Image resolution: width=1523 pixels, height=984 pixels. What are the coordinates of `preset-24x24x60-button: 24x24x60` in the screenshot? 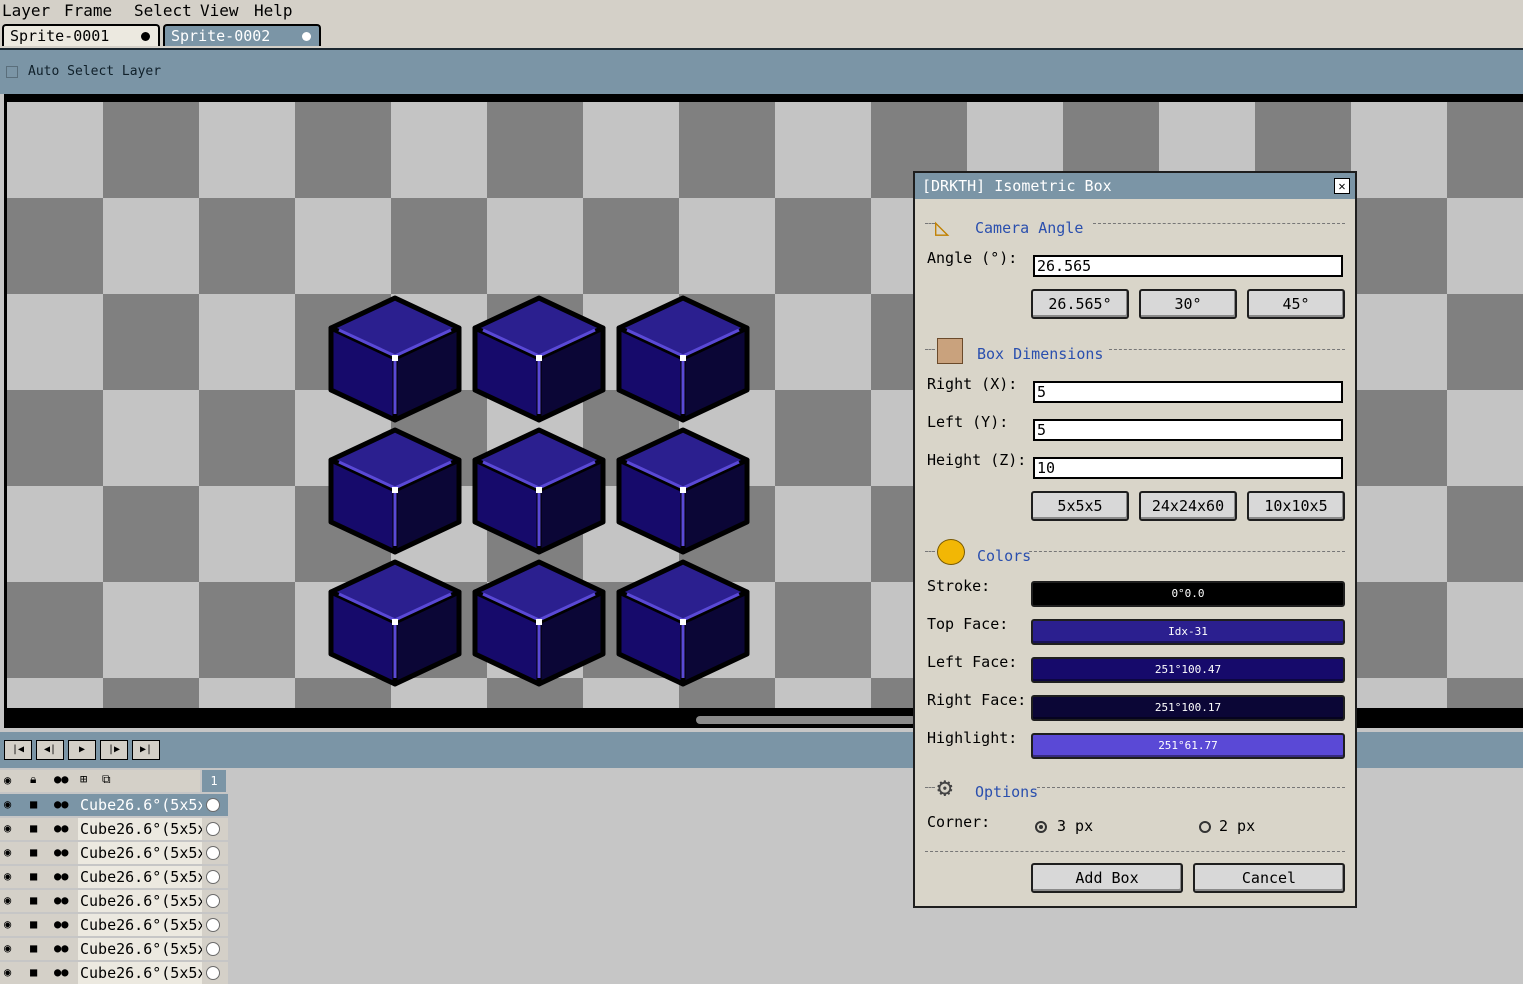 It's located at (1188, 506).